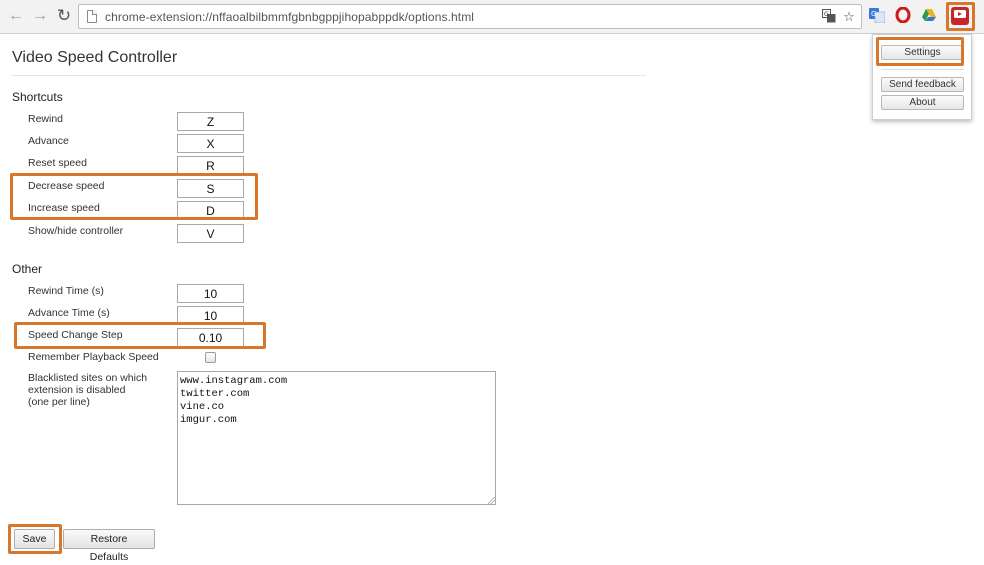 This screenshot has height=565, width=984. Describe the element at coordinates (329, 75) in the screenshot. I see `title-divider` at that location.